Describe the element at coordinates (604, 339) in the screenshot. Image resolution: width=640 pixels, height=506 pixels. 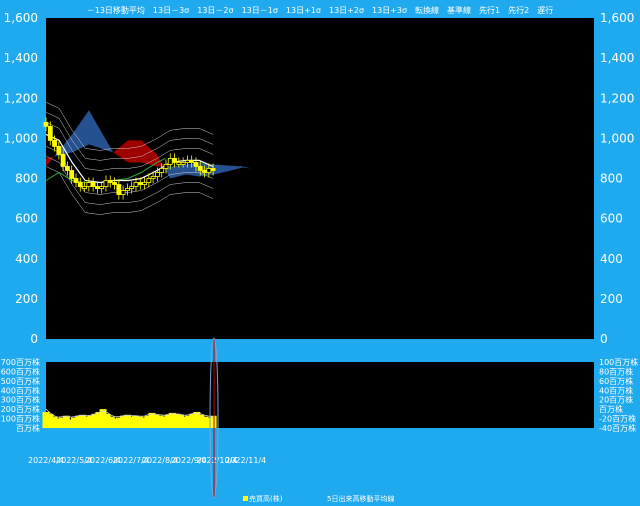
I see `y-tick-right: 0` at that location.